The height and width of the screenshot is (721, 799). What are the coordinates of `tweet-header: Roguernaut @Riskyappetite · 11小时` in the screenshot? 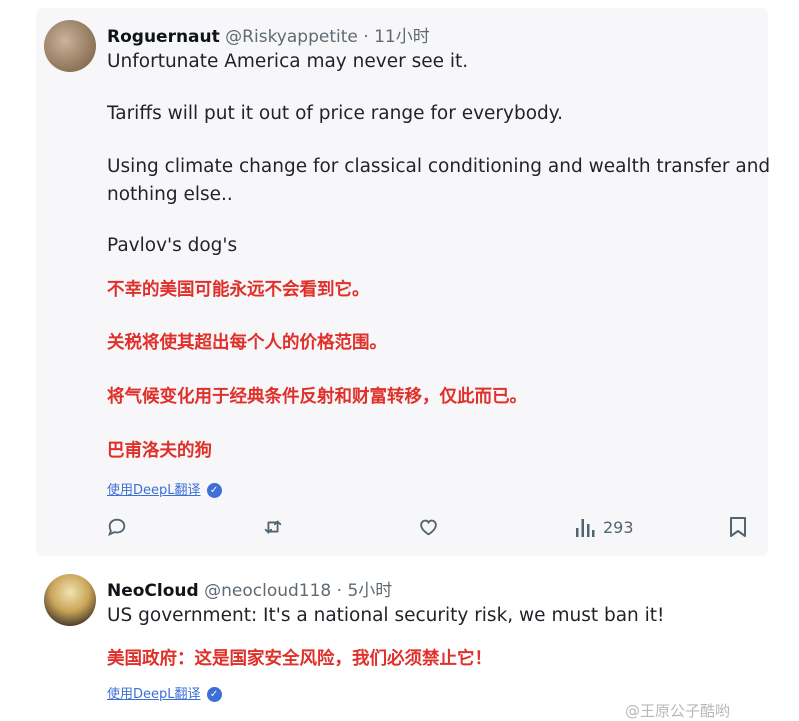 It's located at (268, 34).